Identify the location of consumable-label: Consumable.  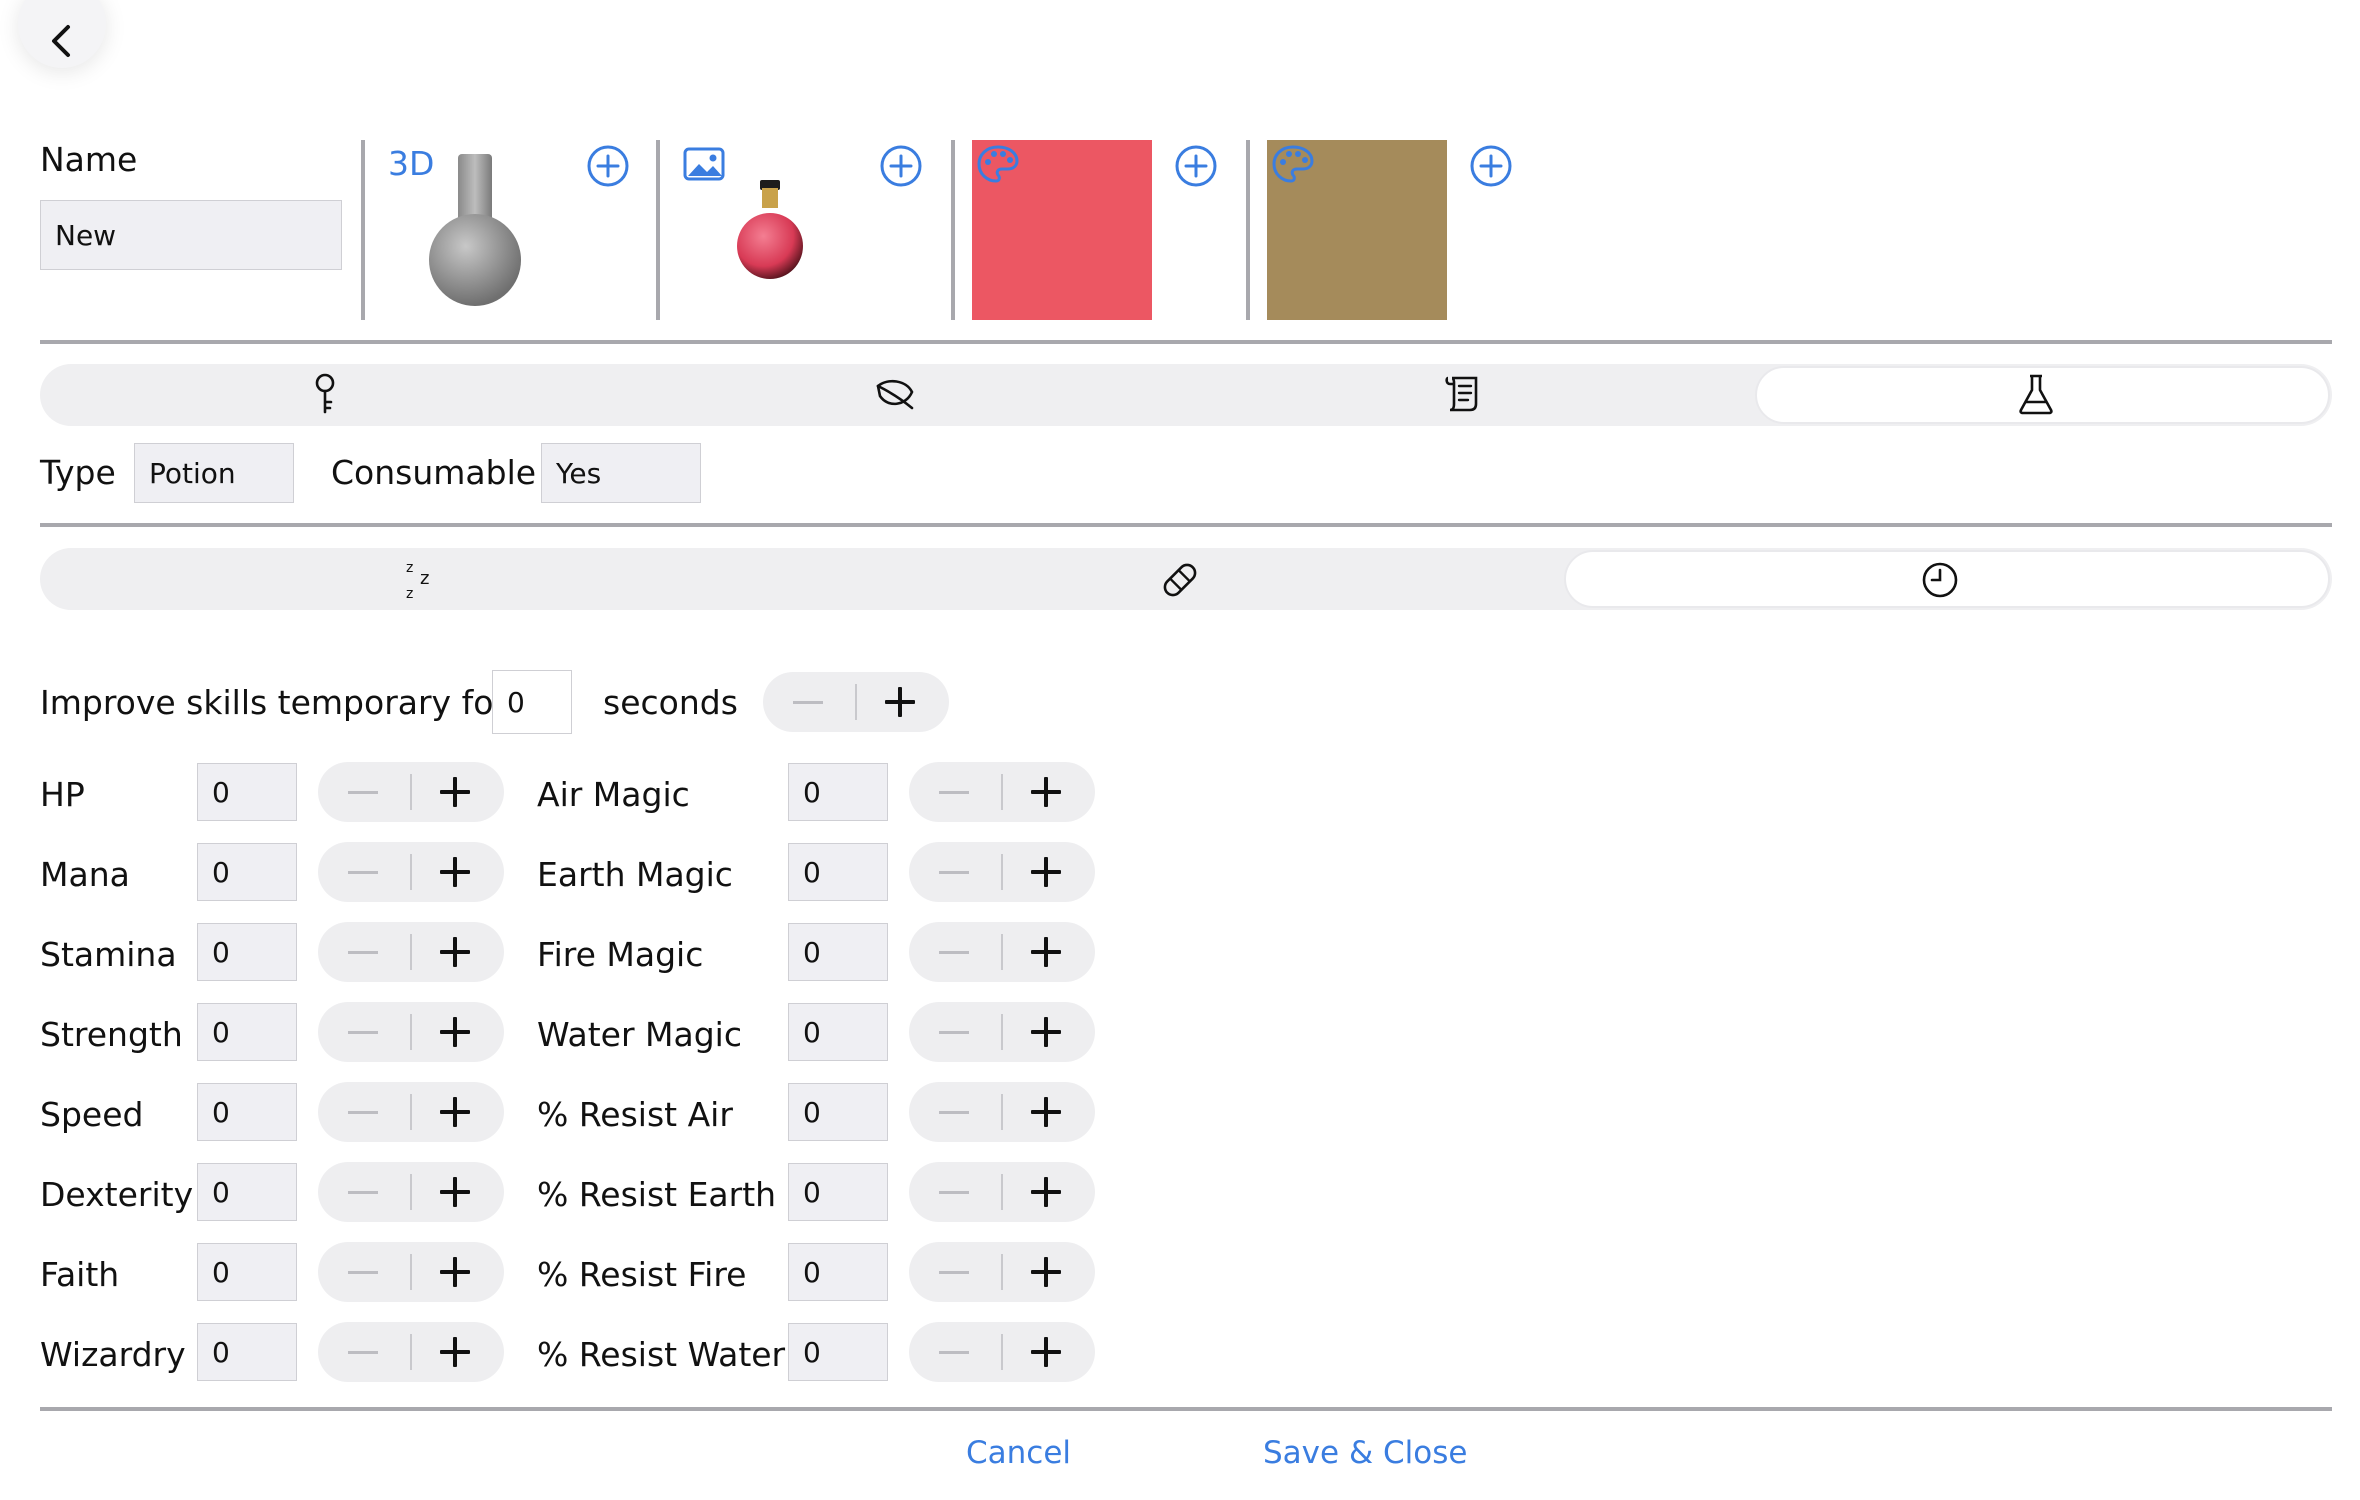
(434, 472).